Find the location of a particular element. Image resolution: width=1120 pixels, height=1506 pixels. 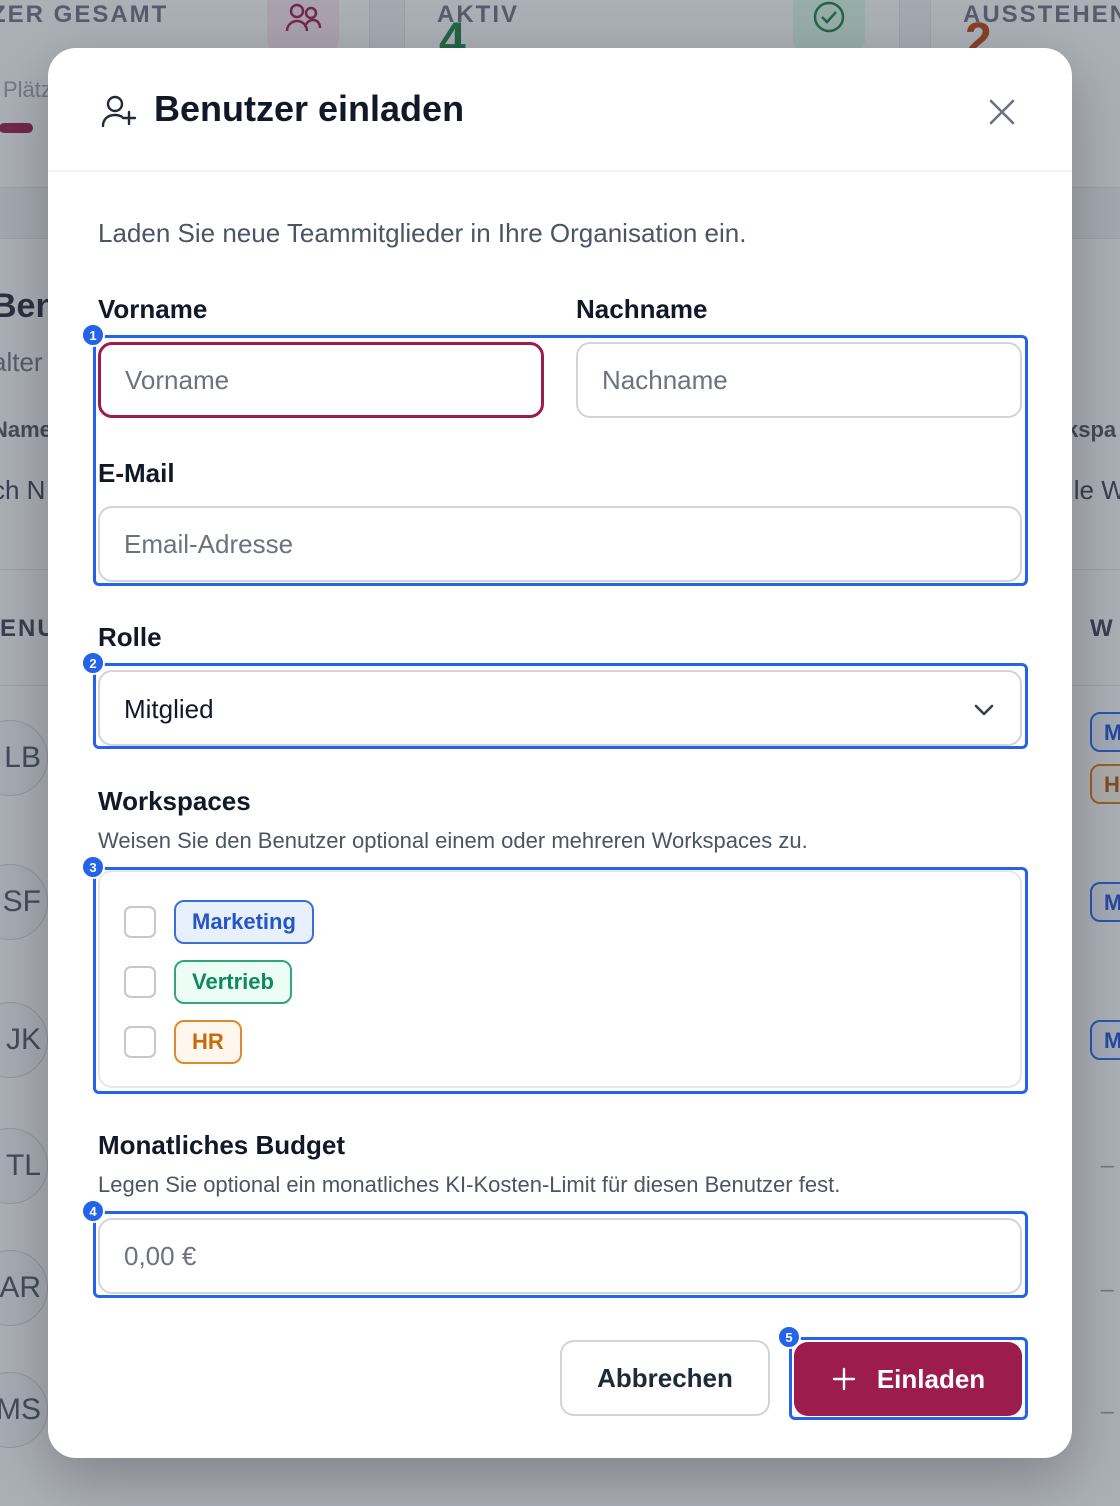

dialog-title: Benutzer einladen is located at coordinates (309, 108).